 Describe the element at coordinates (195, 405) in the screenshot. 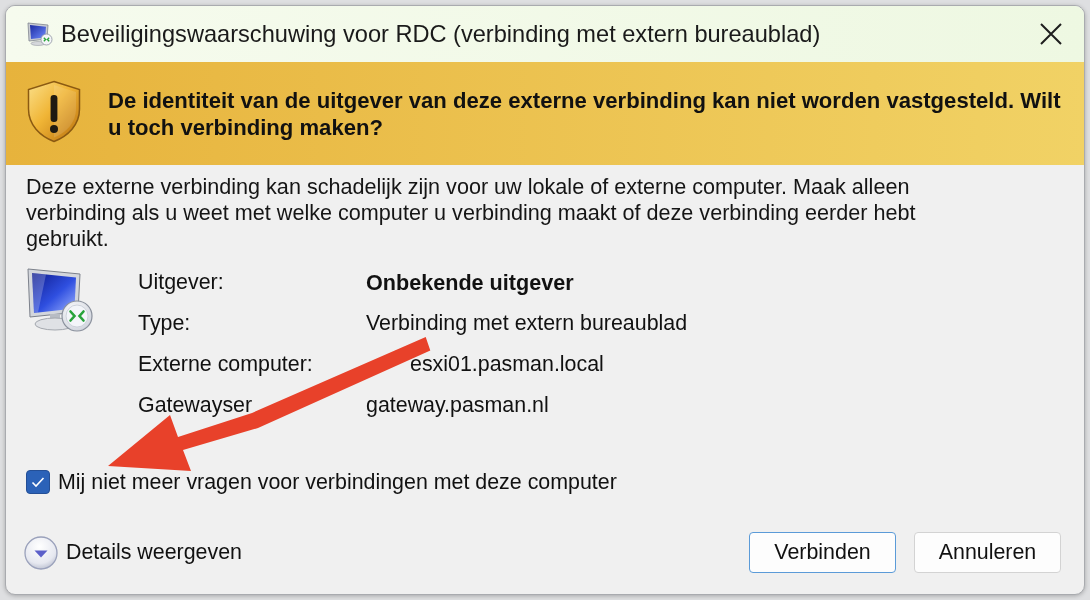

I see `property-label: Gatewayser` at that location.